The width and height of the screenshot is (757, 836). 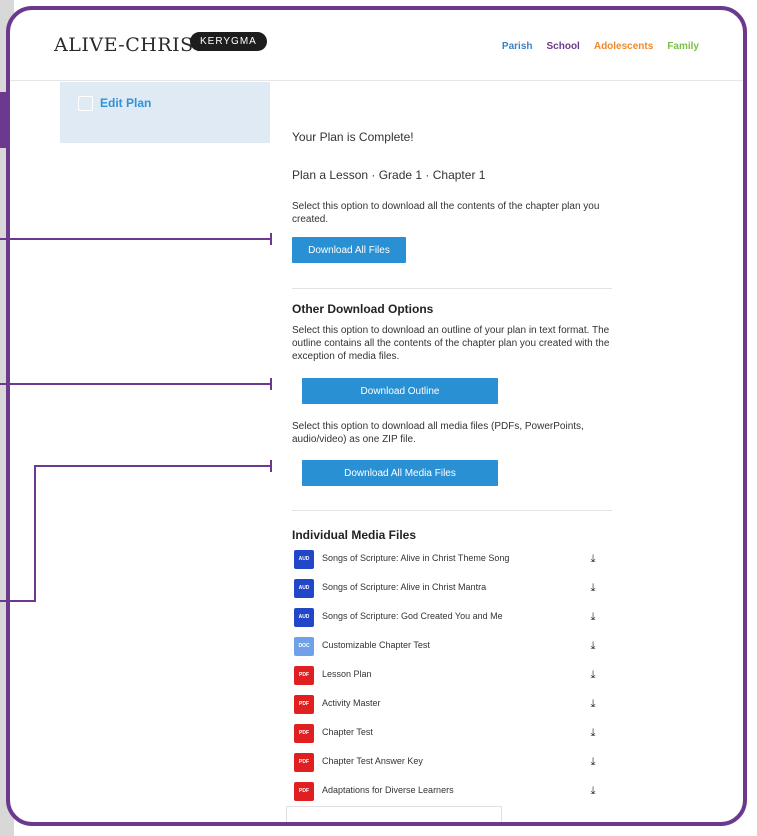 I want to click on other-download-options-heading: Other Download Options, so click(x=363, y=309).